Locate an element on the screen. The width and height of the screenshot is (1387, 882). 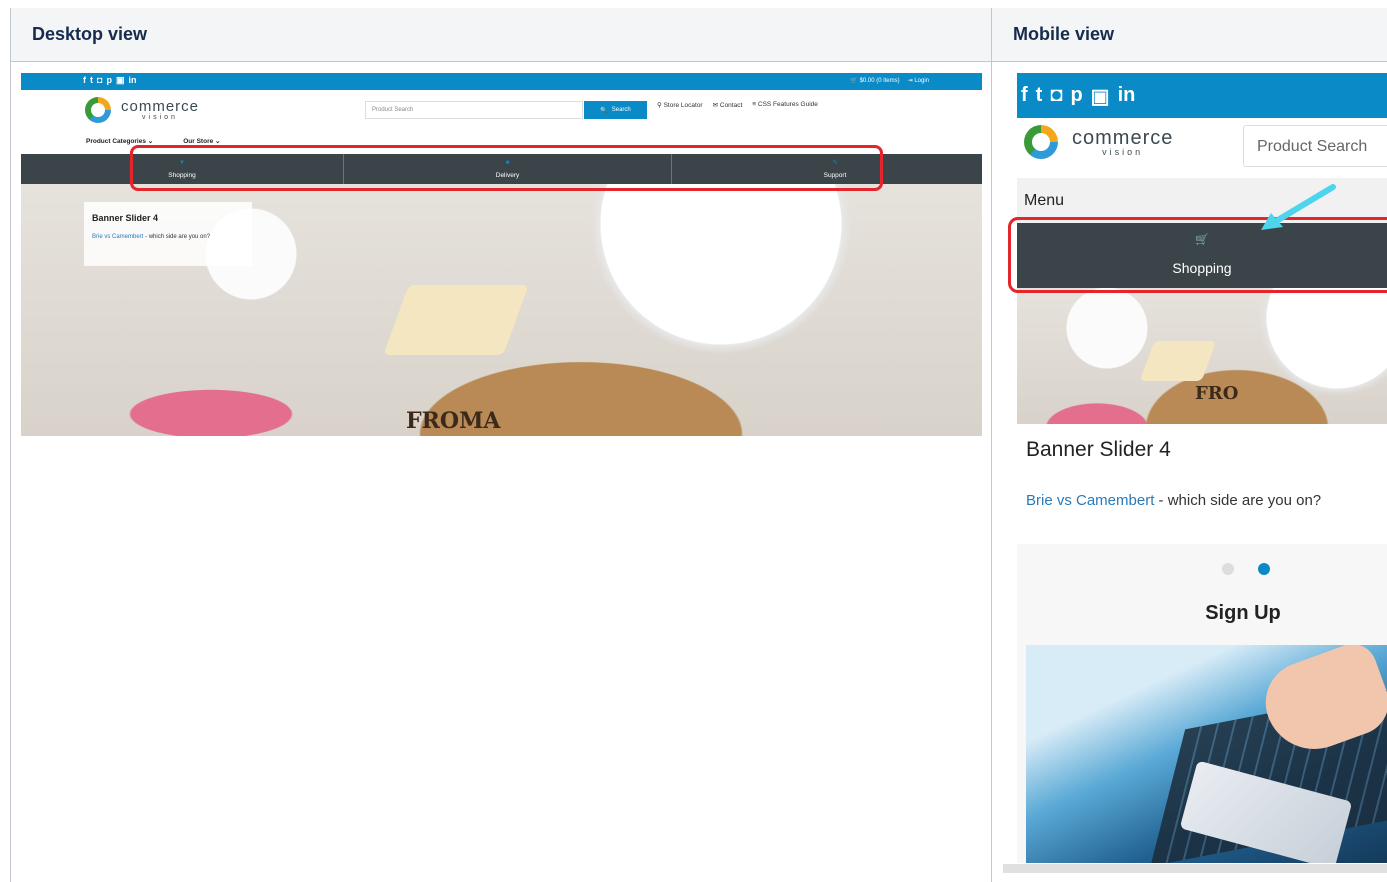
slider-dot is located at coordinates (1228, 569).